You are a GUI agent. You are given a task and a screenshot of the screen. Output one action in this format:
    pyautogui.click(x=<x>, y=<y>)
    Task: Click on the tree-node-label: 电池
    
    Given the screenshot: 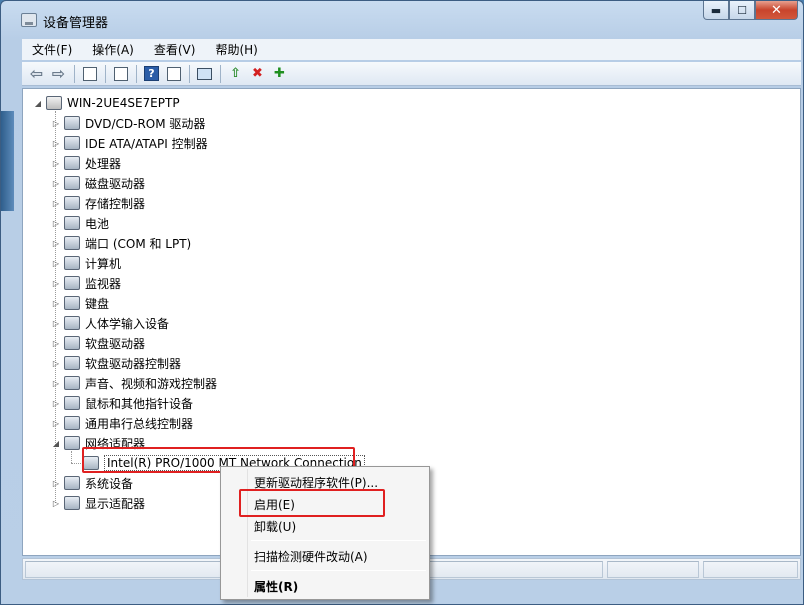 What is the action you would take?
    pyautogui.click(x=97, y=223)
    